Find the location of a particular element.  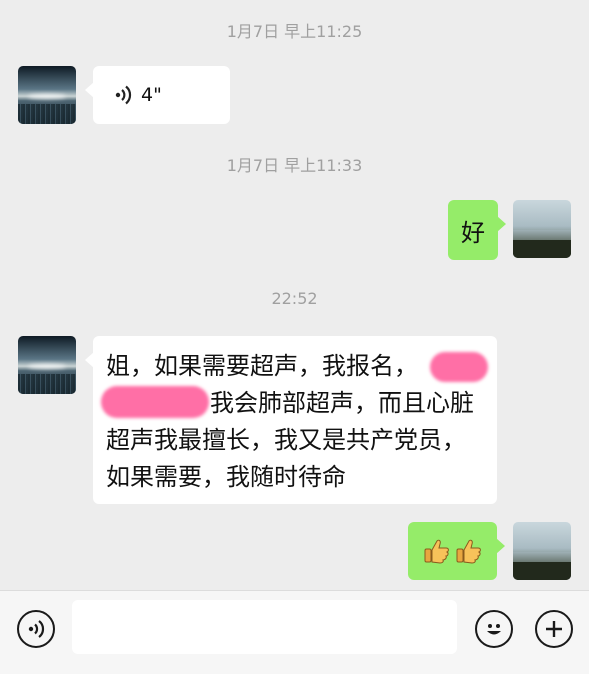

message-input is located at coordinates (264, 627).